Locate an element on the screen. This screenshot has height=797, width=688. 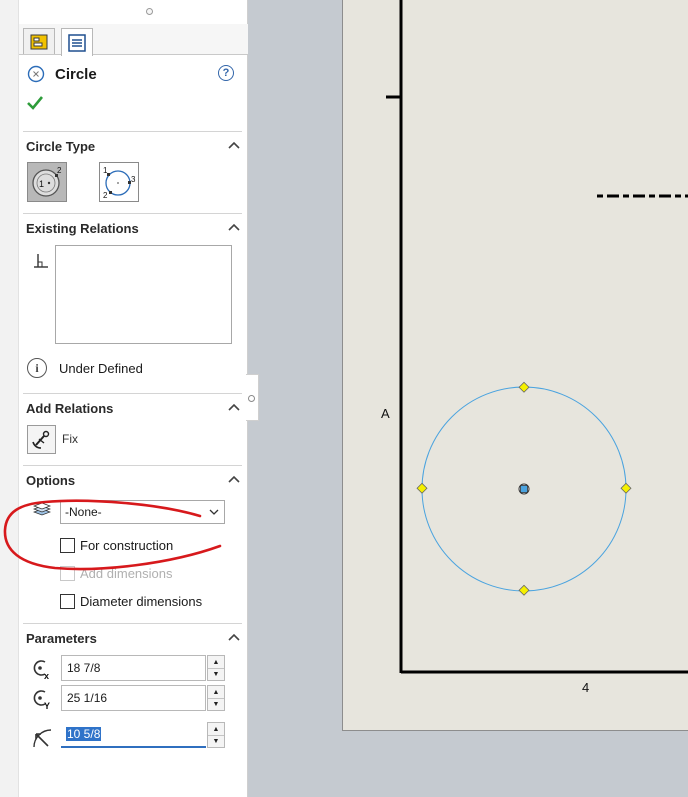
ok-button is located at coordinates (35, 104).